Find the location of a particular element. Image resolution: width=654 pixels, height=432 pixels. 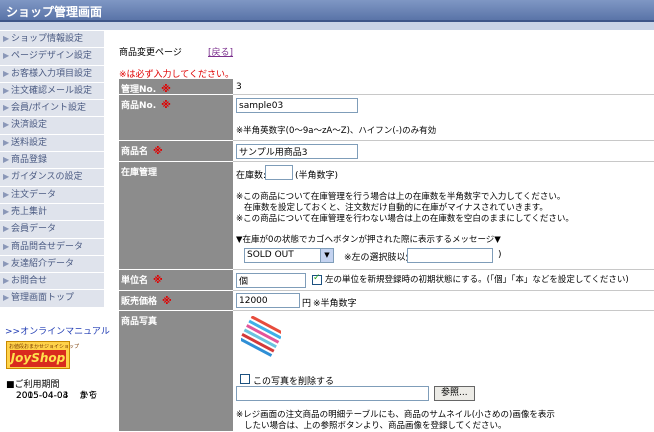

soldout-message-selected: SOLD OUT is located at coordinates (270, 255).